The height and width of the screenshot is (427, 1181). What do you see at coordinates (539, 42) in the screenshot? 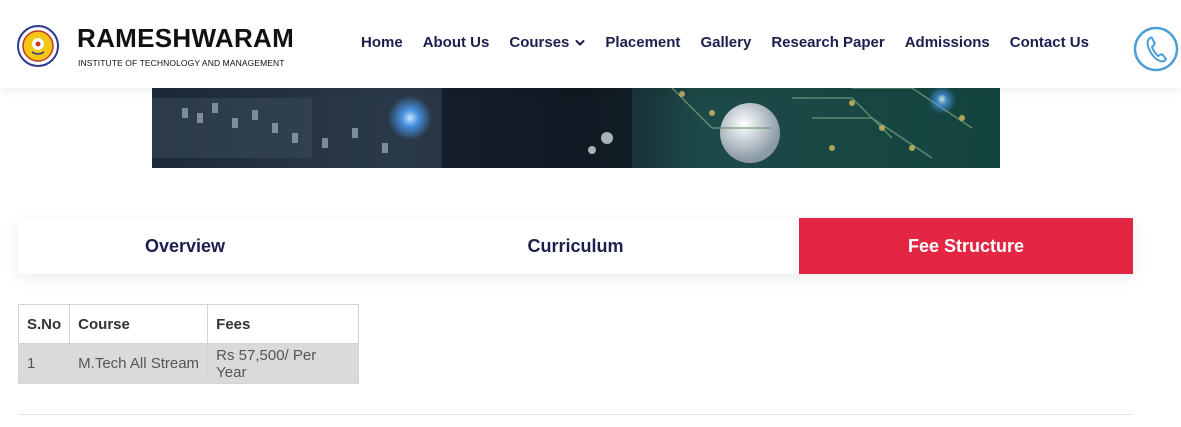
I see `nav-courses-label: Courses` at bounding box center [539, 42].